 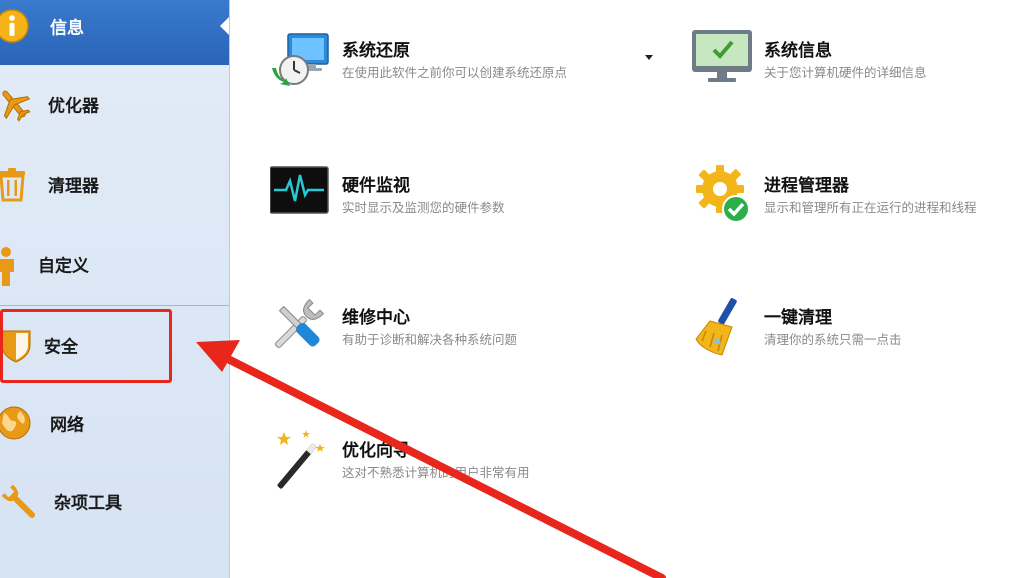 I want to click on tool-title: 硬件监视, so click(x=376, y=186).